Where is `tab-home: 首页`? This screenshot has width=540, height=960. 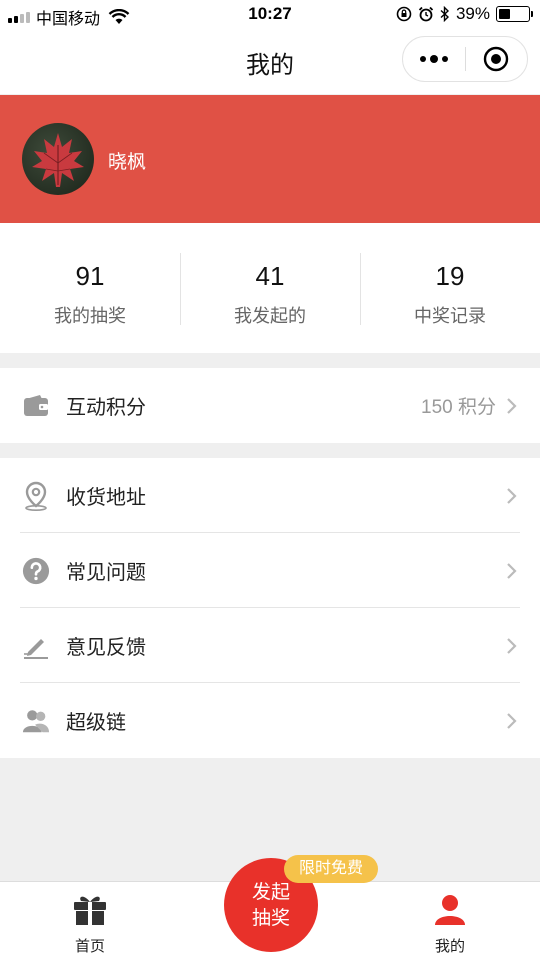 tab-home: 首页 is located at coordinates (90, 924).